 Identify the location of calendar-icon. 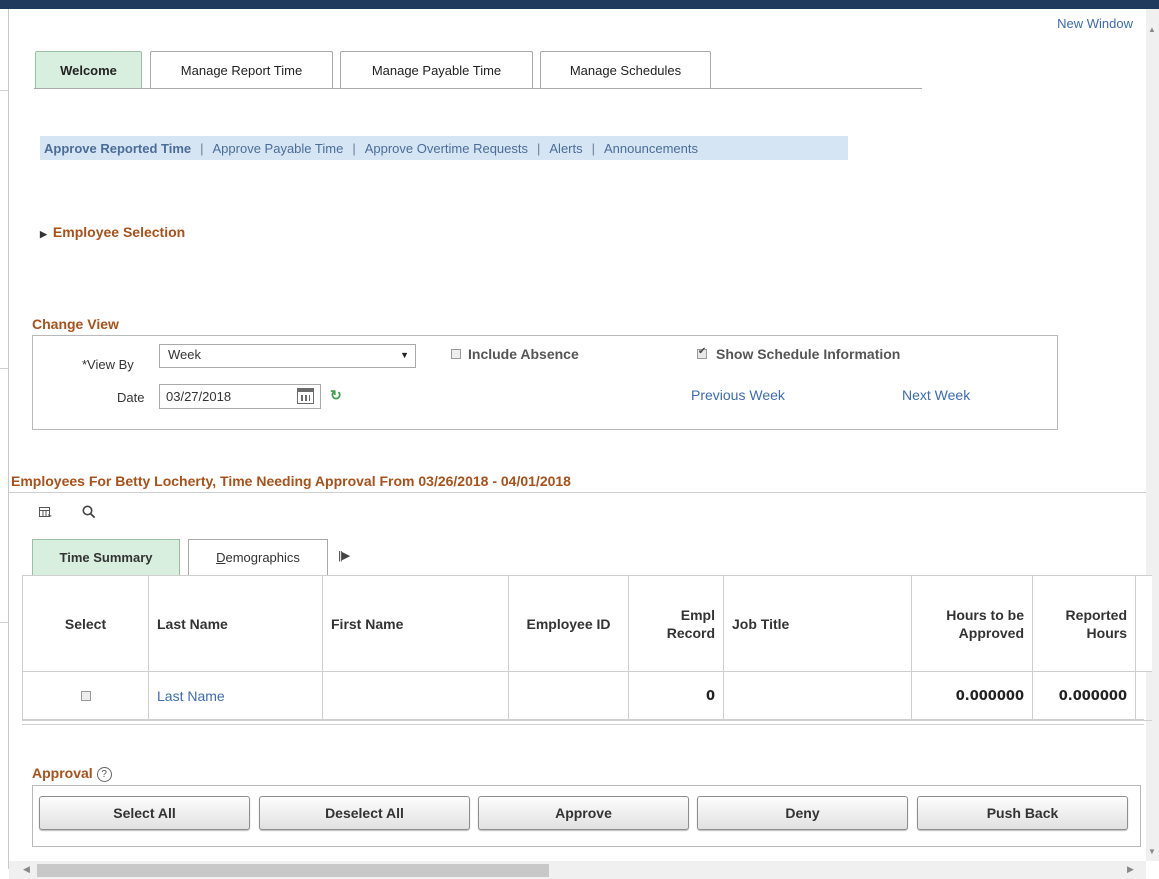
(305, 396).